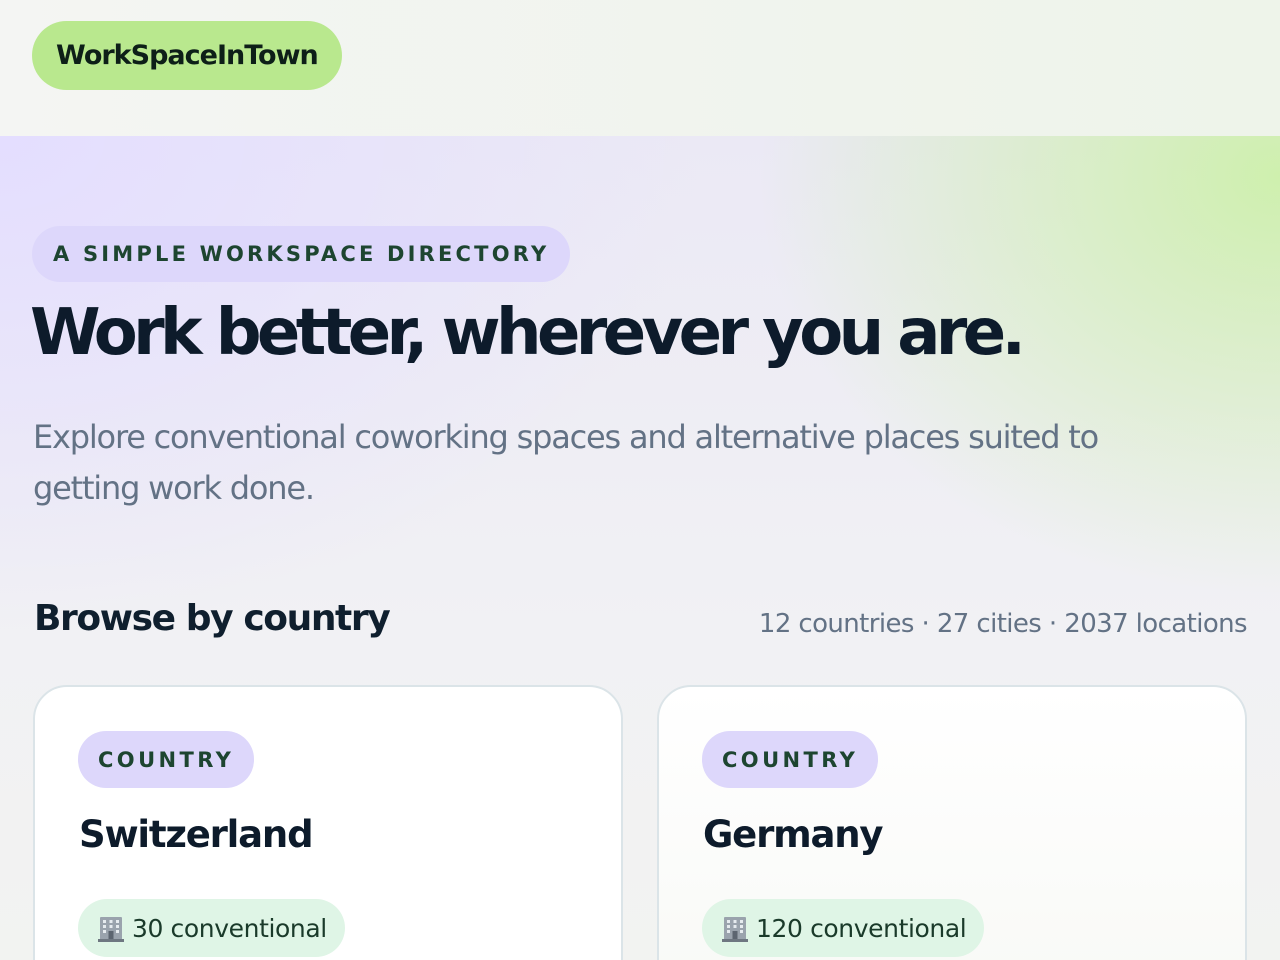 The height and width of the screenshot is (960, 1280). What do you see at coordinates (793, 834) in the screenshot?
I see `country-name: Germany` at bounding box center [793, 834].